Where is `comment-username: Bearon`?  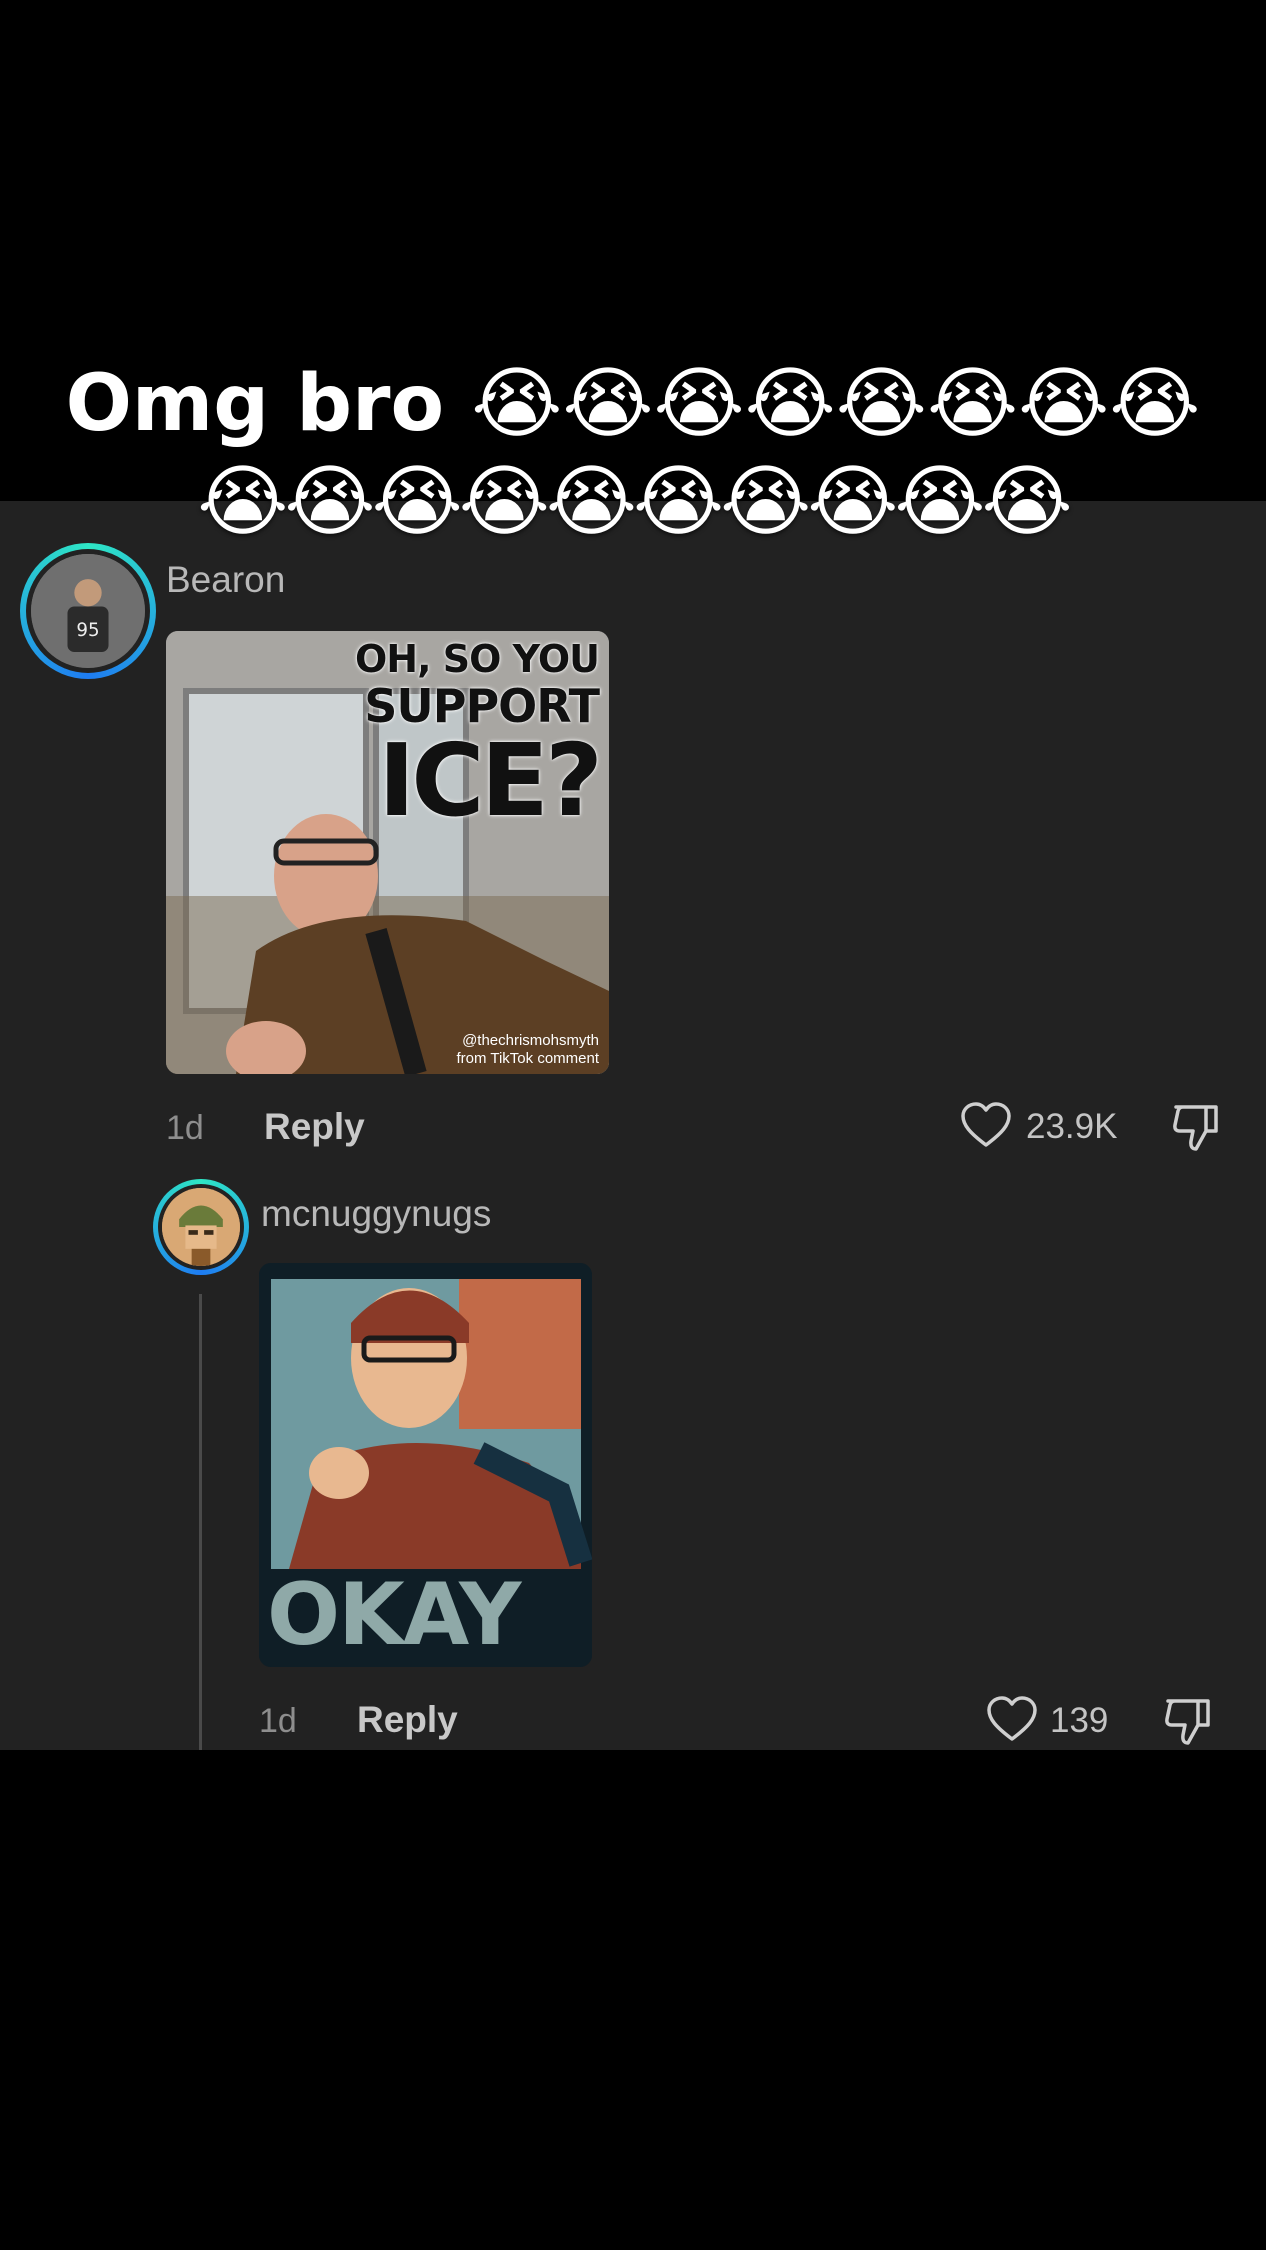 comment-username: Bearon is located at coordinates (225, 580).